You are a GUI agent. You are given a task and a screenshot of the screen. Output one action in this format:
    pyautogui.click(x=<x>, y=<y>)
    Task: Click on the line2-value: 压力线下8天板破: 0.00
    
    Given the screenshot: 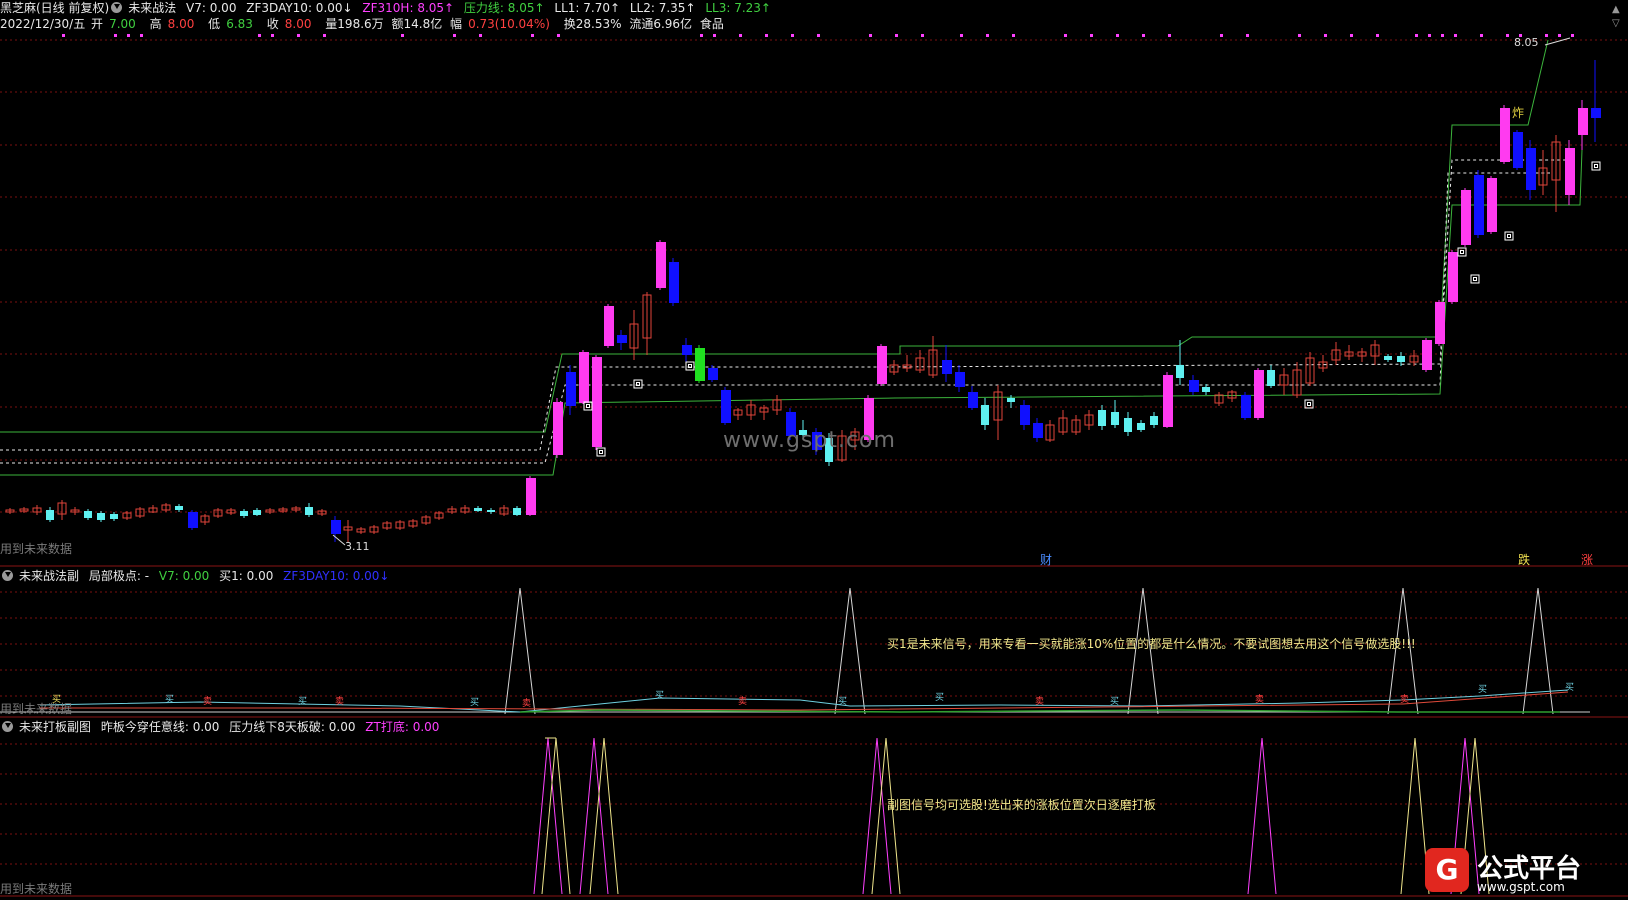 What is the action you would take?
    pyautogui.click(x=292, y=727)
    